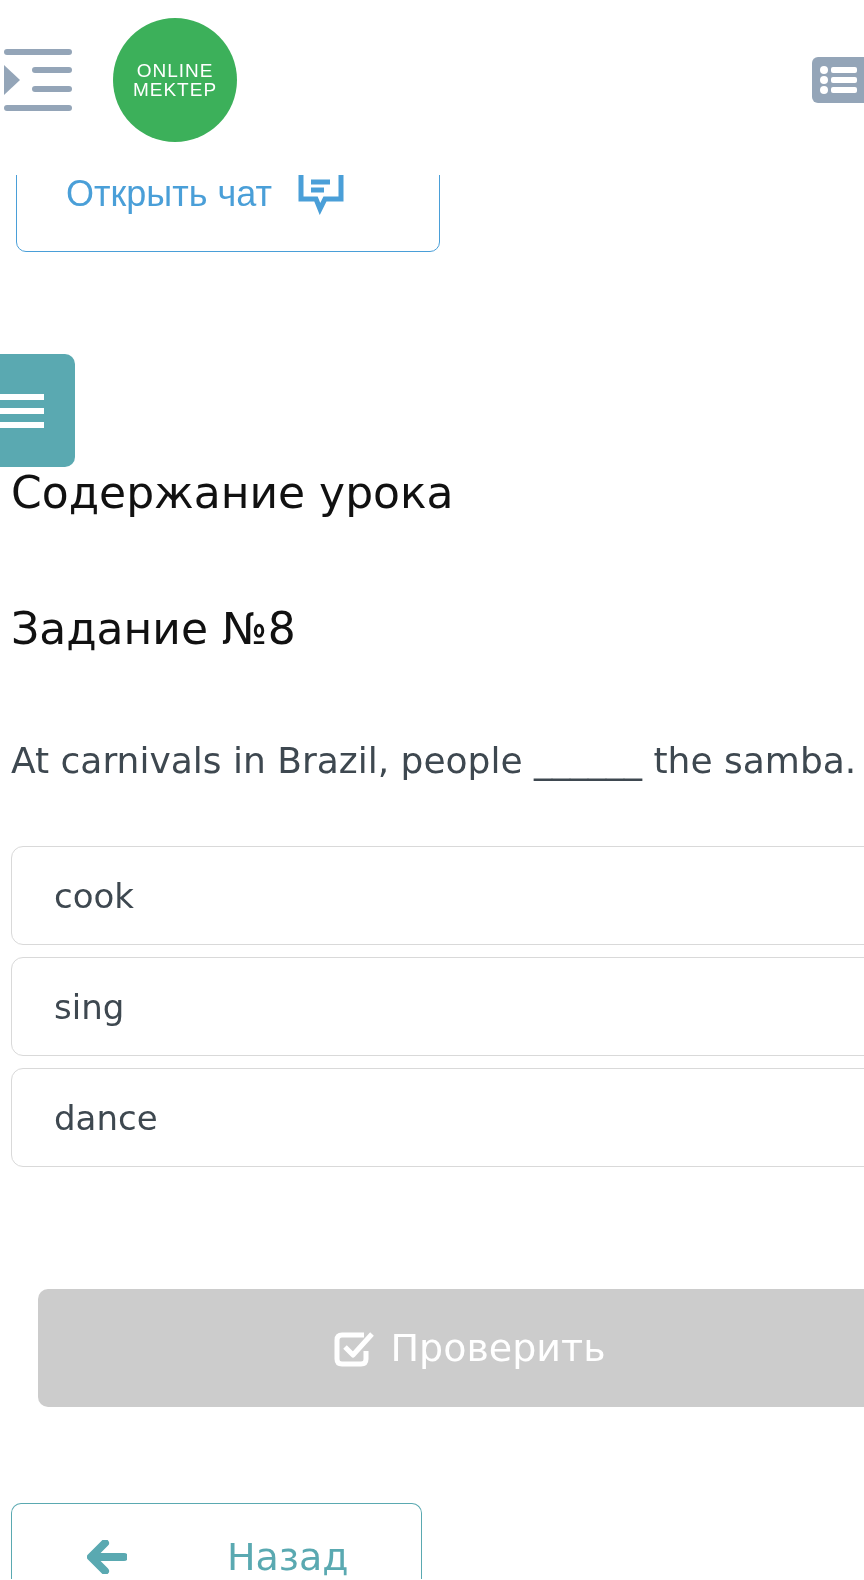  I want to click on lesson-title: Содержание урока, so click(232, 493).